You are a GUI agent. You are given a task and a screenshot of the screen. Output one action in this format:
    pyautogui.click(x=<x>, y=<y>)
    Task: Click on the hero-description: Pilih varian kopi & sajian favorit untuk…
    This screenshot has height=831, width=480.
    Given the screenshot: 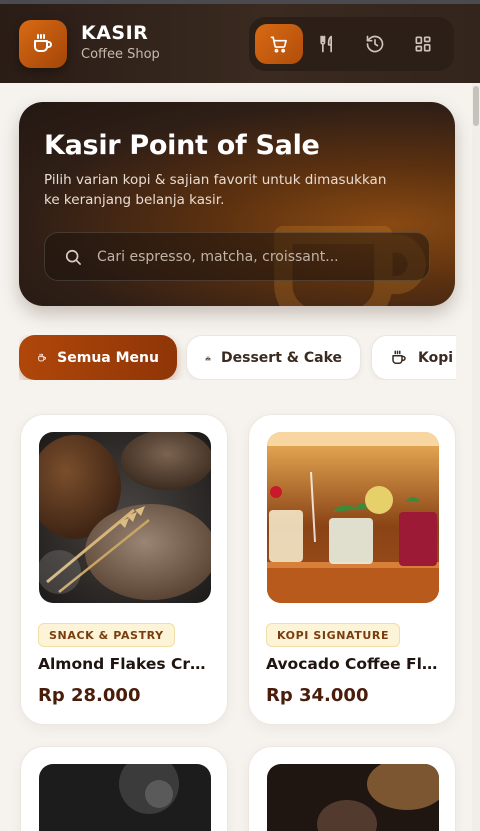 What is the action you would take?
    pyautogui.click(x=215, y=190)
    